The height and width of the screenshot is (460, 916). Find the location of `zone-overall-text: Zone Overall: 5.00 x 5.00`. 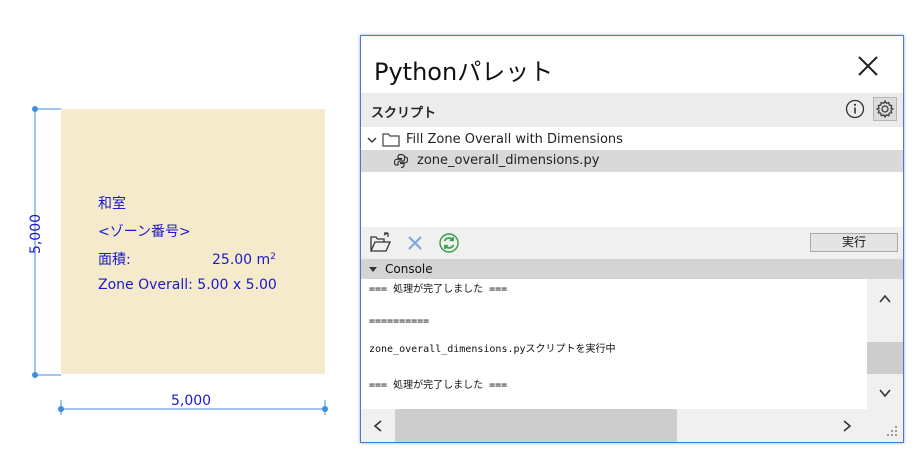

zone-overall-text: Zone Overall: 5.00 x 5.00 is located at coordinates (187, 285).